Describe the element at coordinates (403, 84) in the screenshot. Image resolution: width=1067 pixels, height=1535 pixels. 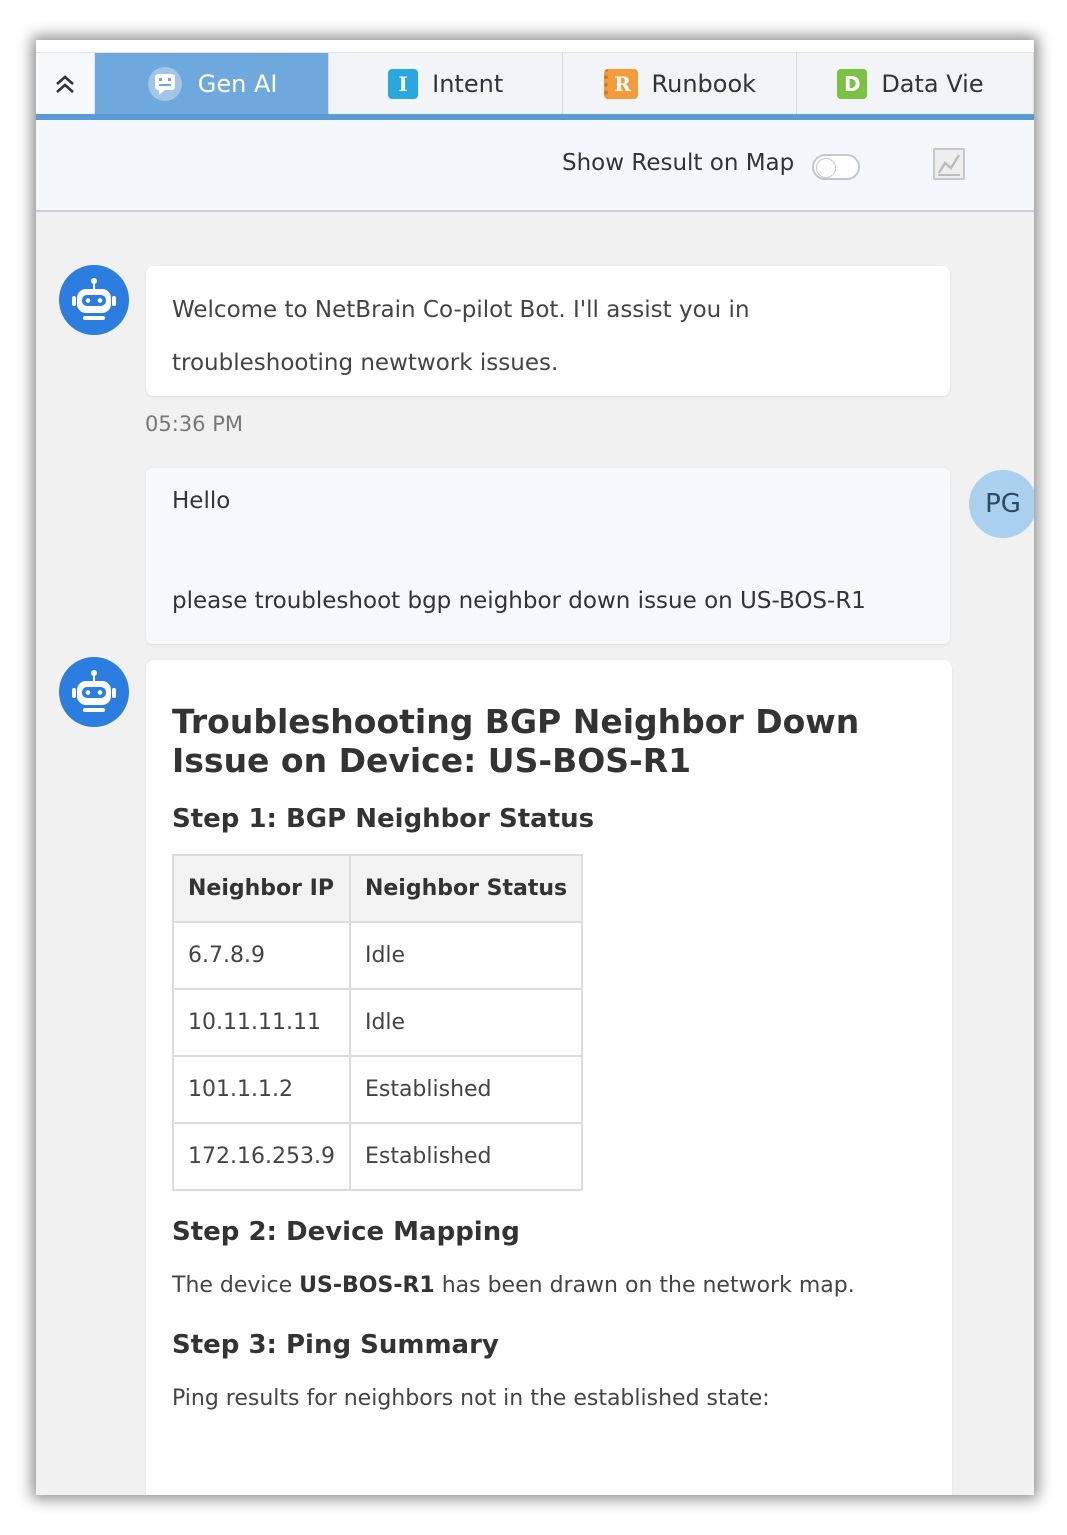
I see `intent-icon: I` at that location.